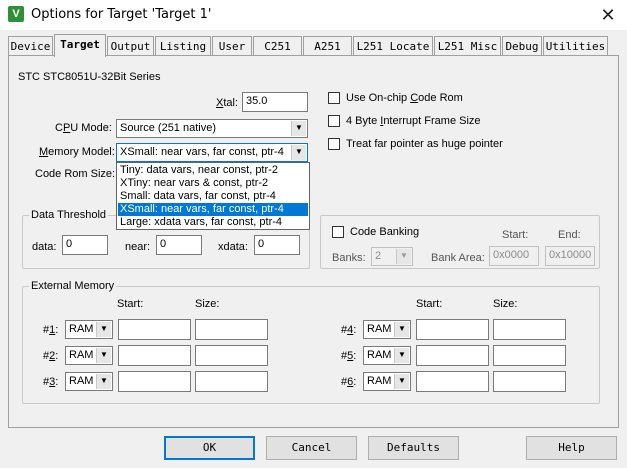 Image resolution: width=627 pixels, height=468 pixels. What do you see at coordinates (213, 209) in the screenshot?
I see `dropdown-option-selected: XSmall: near vars, far const, ptr-4` at bounding box center [213, 209].